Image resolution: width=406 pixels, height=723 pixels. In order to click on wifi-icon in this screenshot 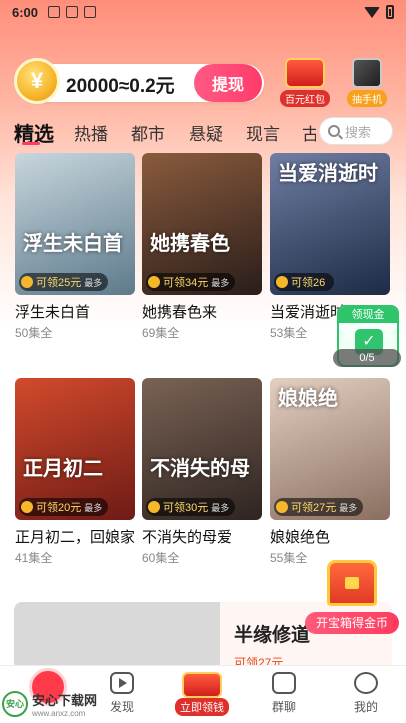, I will do `click(372, 12)`.